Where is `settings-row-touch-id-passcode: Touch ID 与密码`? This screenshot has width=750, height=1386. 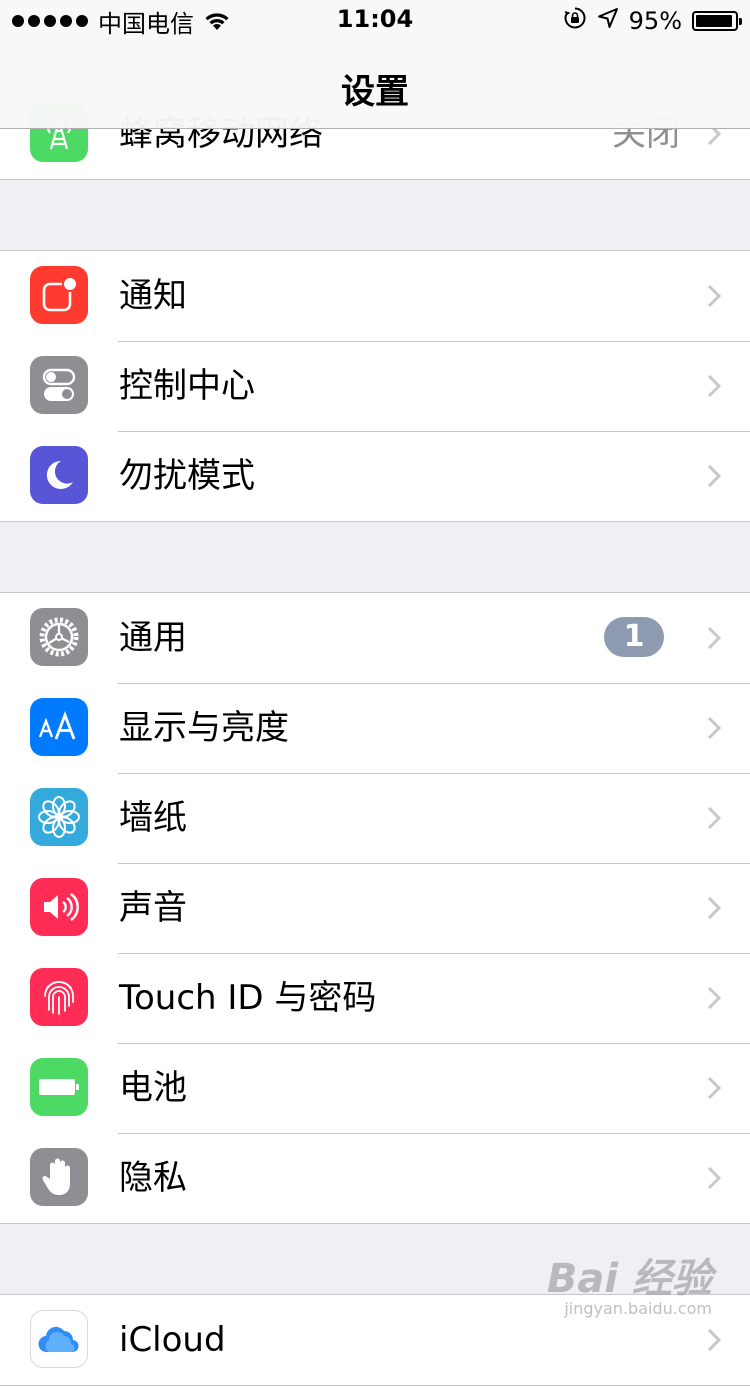 settings-row-touch-id-passcode: Touch ID 与密码 is located at coordinates (375, 998).